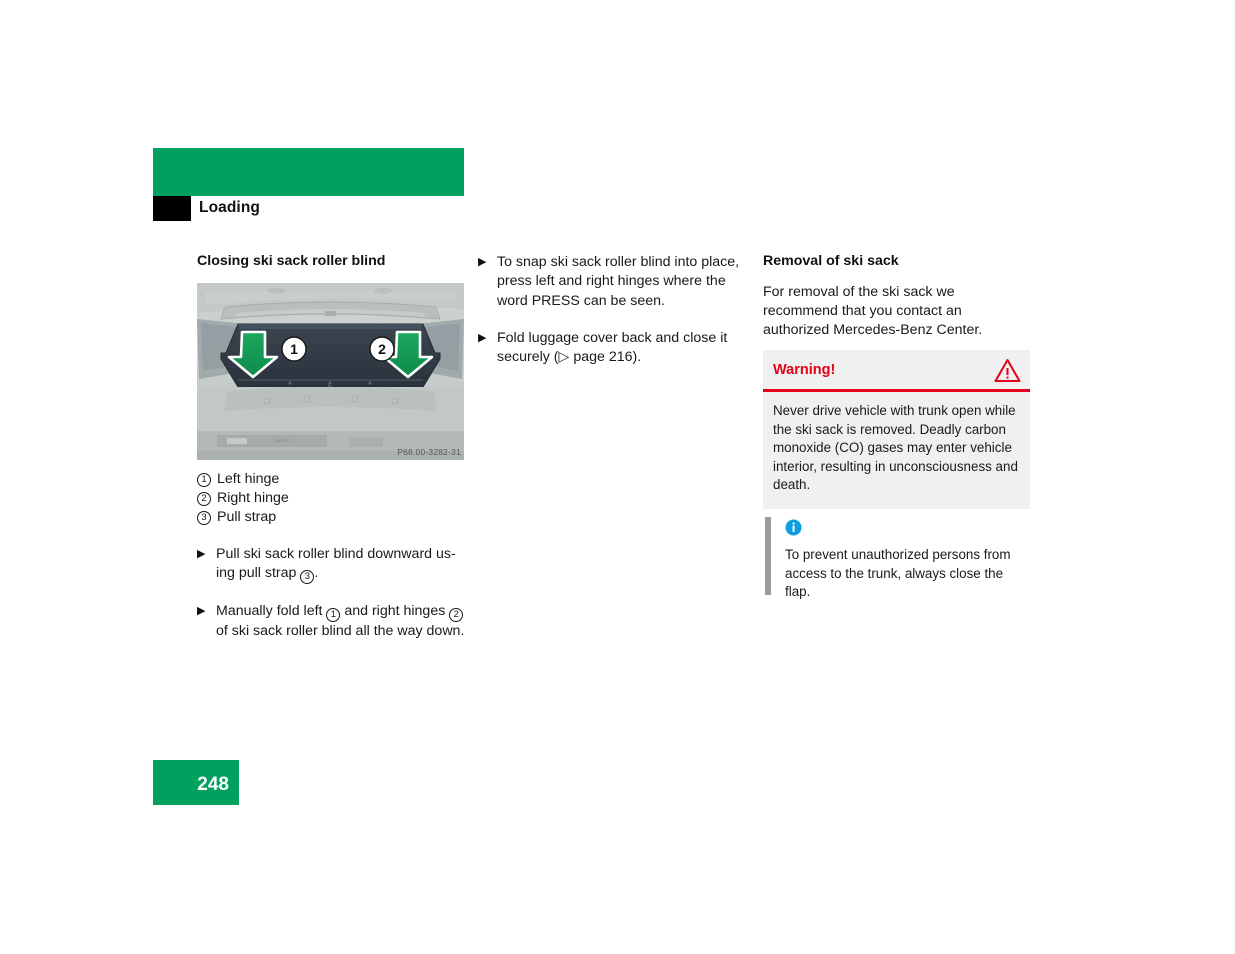 The width and height of the screenshot is (1235, 954). What do you see at coordinates (316, 573) in the screenshot?
I see `step-text-part: .` at bounding box center [316, 573].